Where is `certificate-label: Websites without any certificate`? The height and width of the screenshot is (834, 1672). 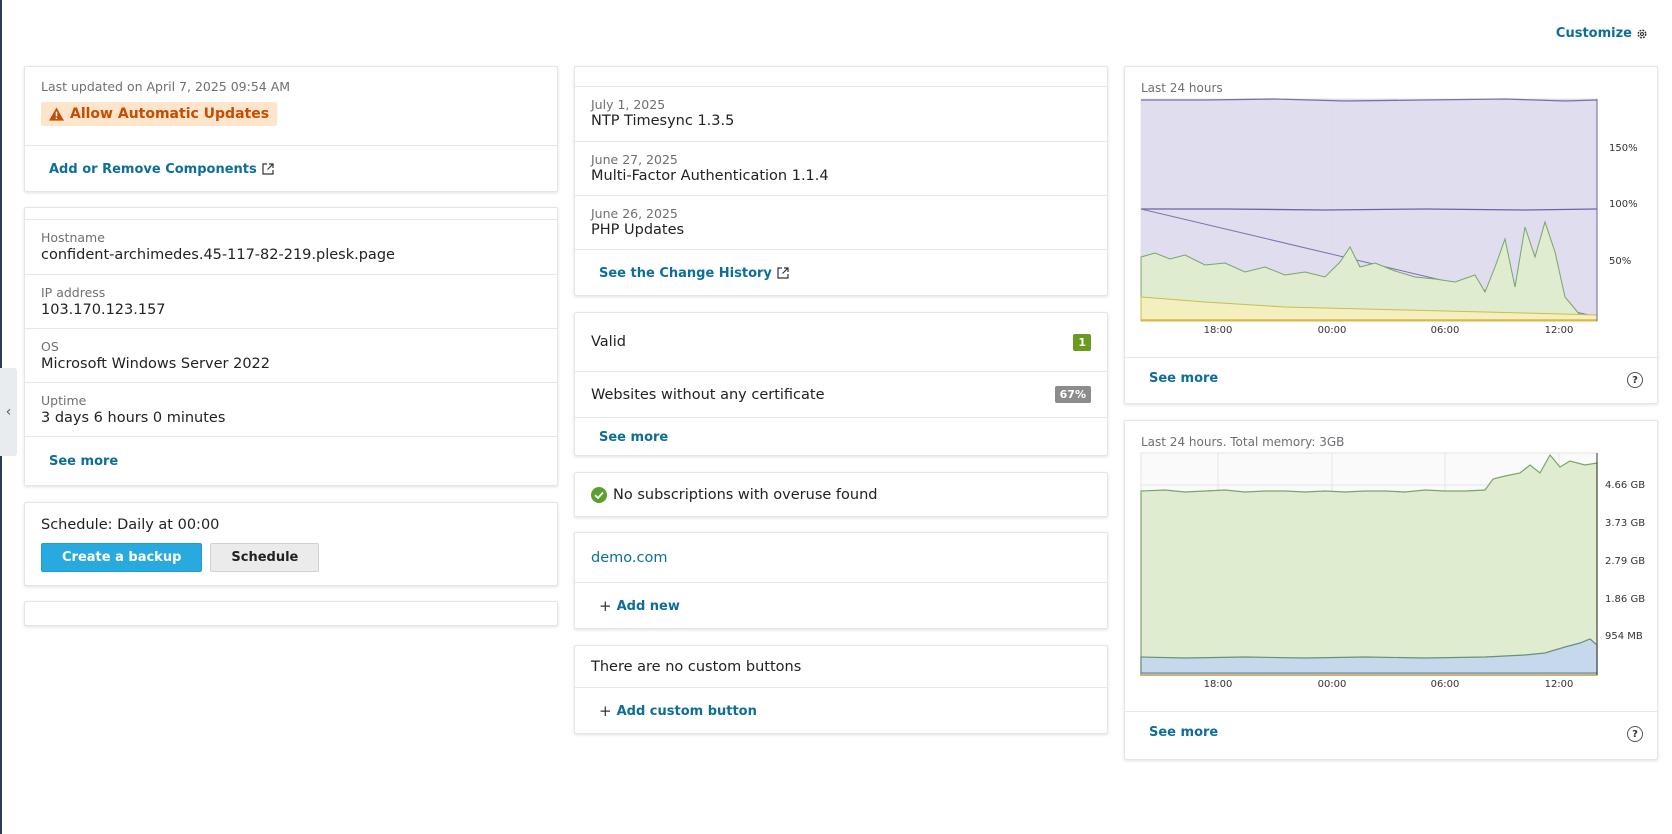 certificate-label: Websites without any certificate is located at coordinates (708, 394).